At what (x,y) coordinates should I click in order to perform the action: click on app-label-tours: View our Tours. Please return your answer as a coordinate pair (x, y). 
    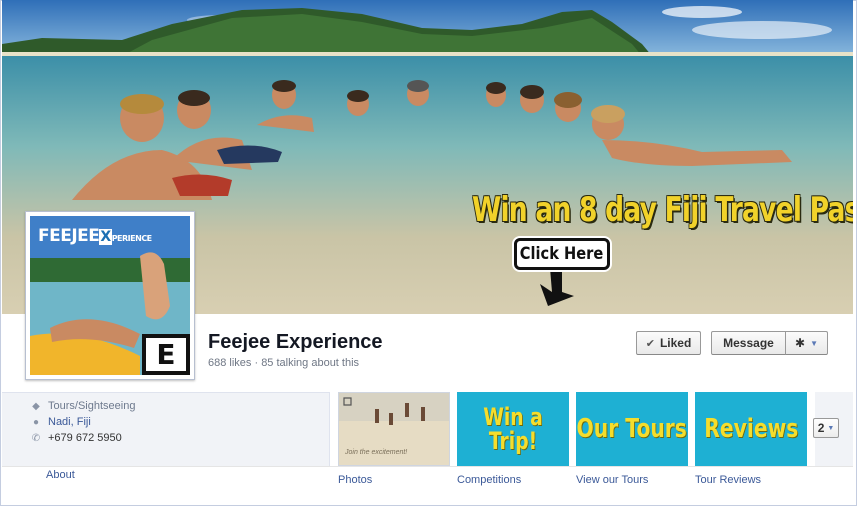
    Looking at the image, I should click on (612, 480).